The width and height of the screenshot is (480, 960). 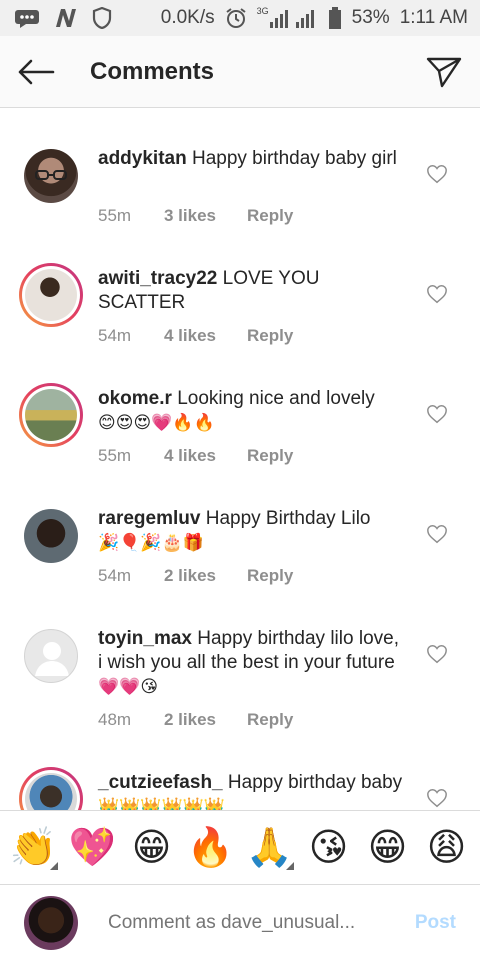 What do you see at coordinates (433, 17) in the screenshot?
I see `clock: 1:11 AM` at bounding box center [433, 17].